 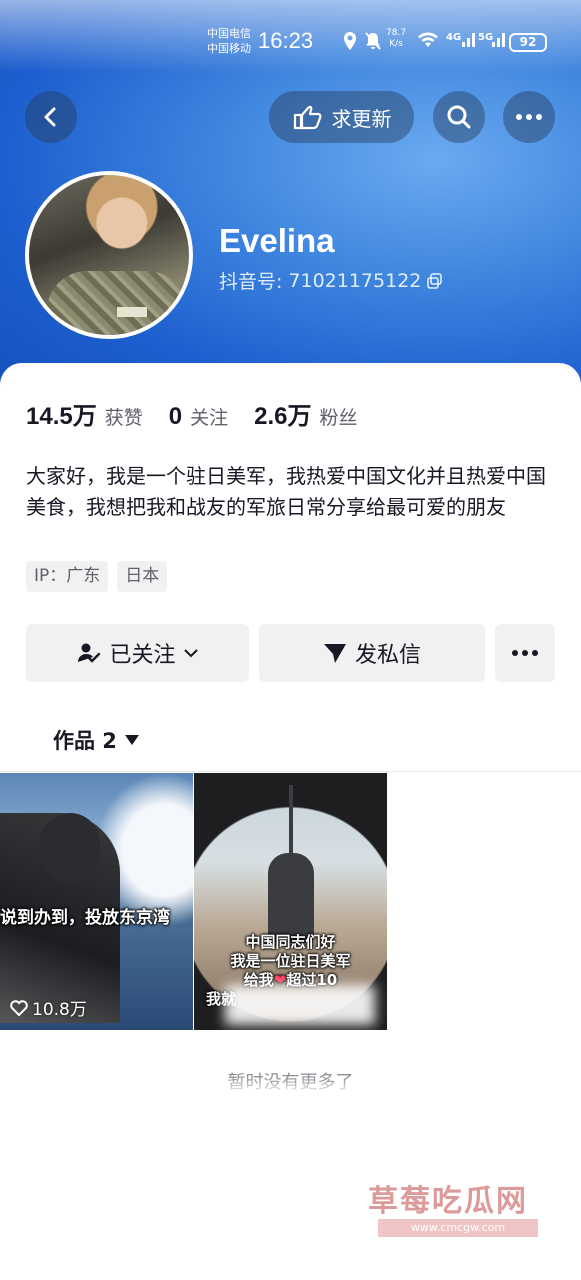 I want to click on video-likes-count: 10.8万, so click(x=59, y=1010).